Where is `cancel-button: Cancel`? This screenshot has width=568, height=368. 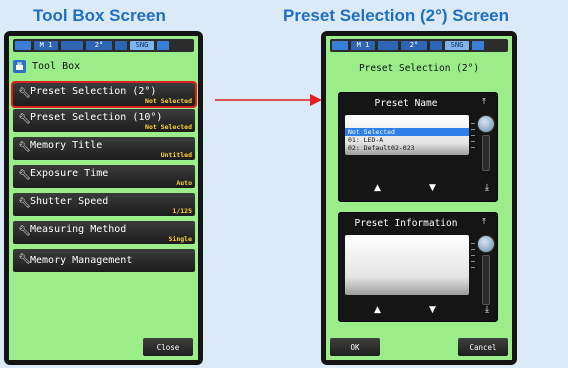 cancel-button: Cancel is located at coordinates (483, 347).